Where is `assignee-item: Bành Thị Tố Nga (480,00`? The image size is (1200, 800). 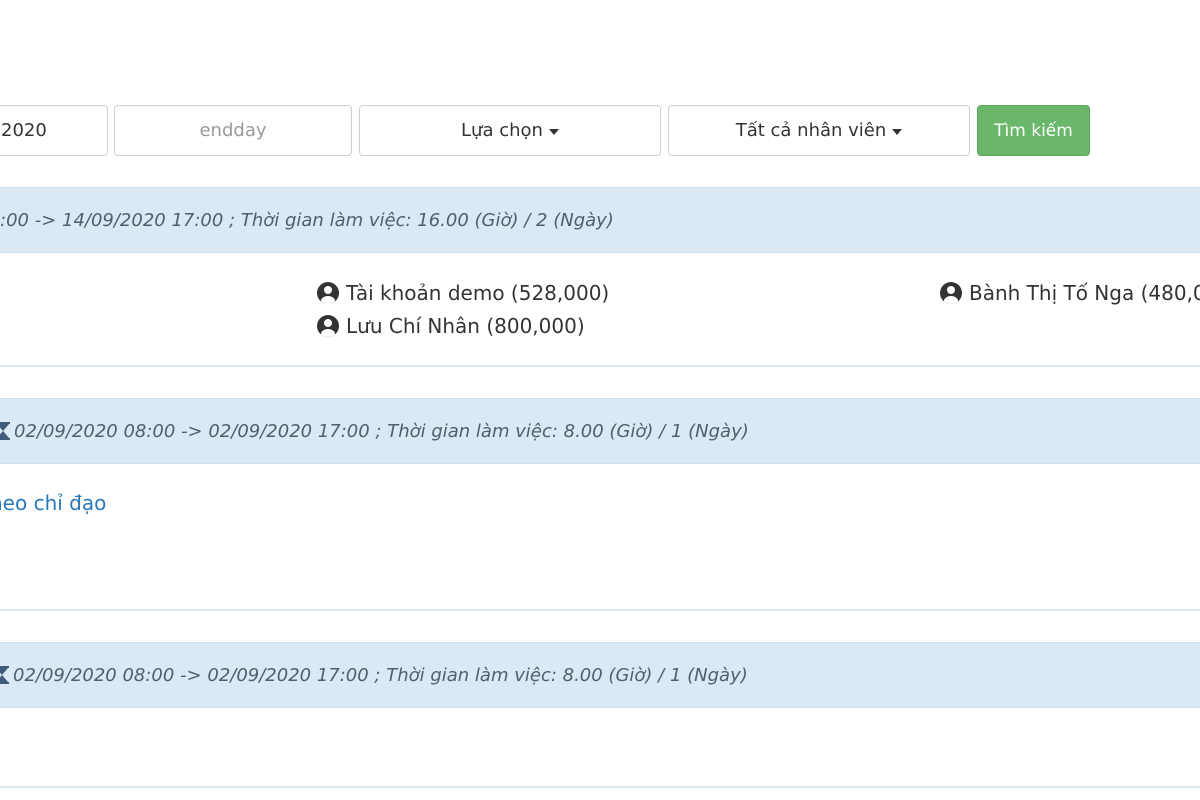
assignee-item: Bành Thị Tố Nga (480,00 is located at coordinates (1070, 293).